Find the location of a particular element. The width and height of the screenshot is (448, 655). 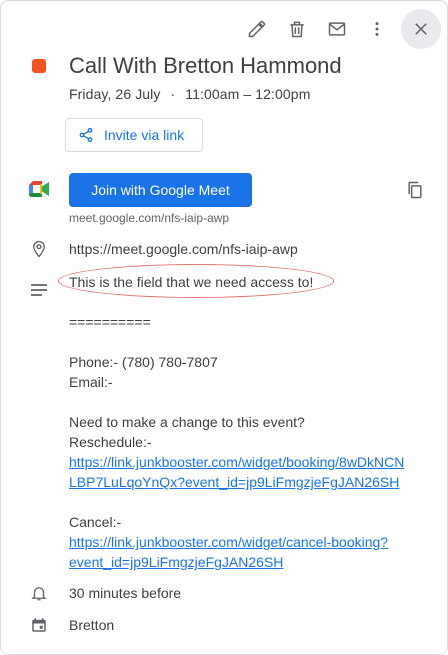

location-pin-icon is located at coordinates (39, 251).